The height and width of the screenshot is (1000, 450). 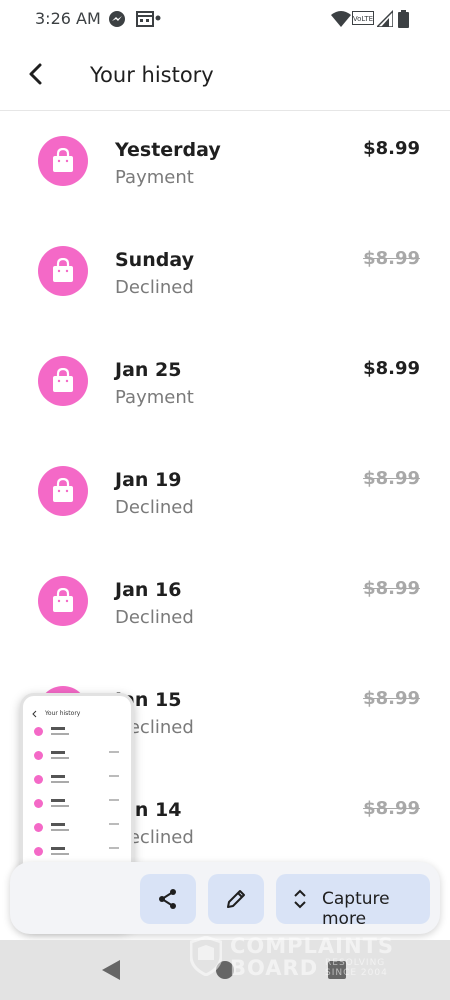 What do you see at coordinates (356, 968) in the screenshot?
I see `watermark-tagline: RESOLVING SINCE 2004` at bounding box center [356, 968].